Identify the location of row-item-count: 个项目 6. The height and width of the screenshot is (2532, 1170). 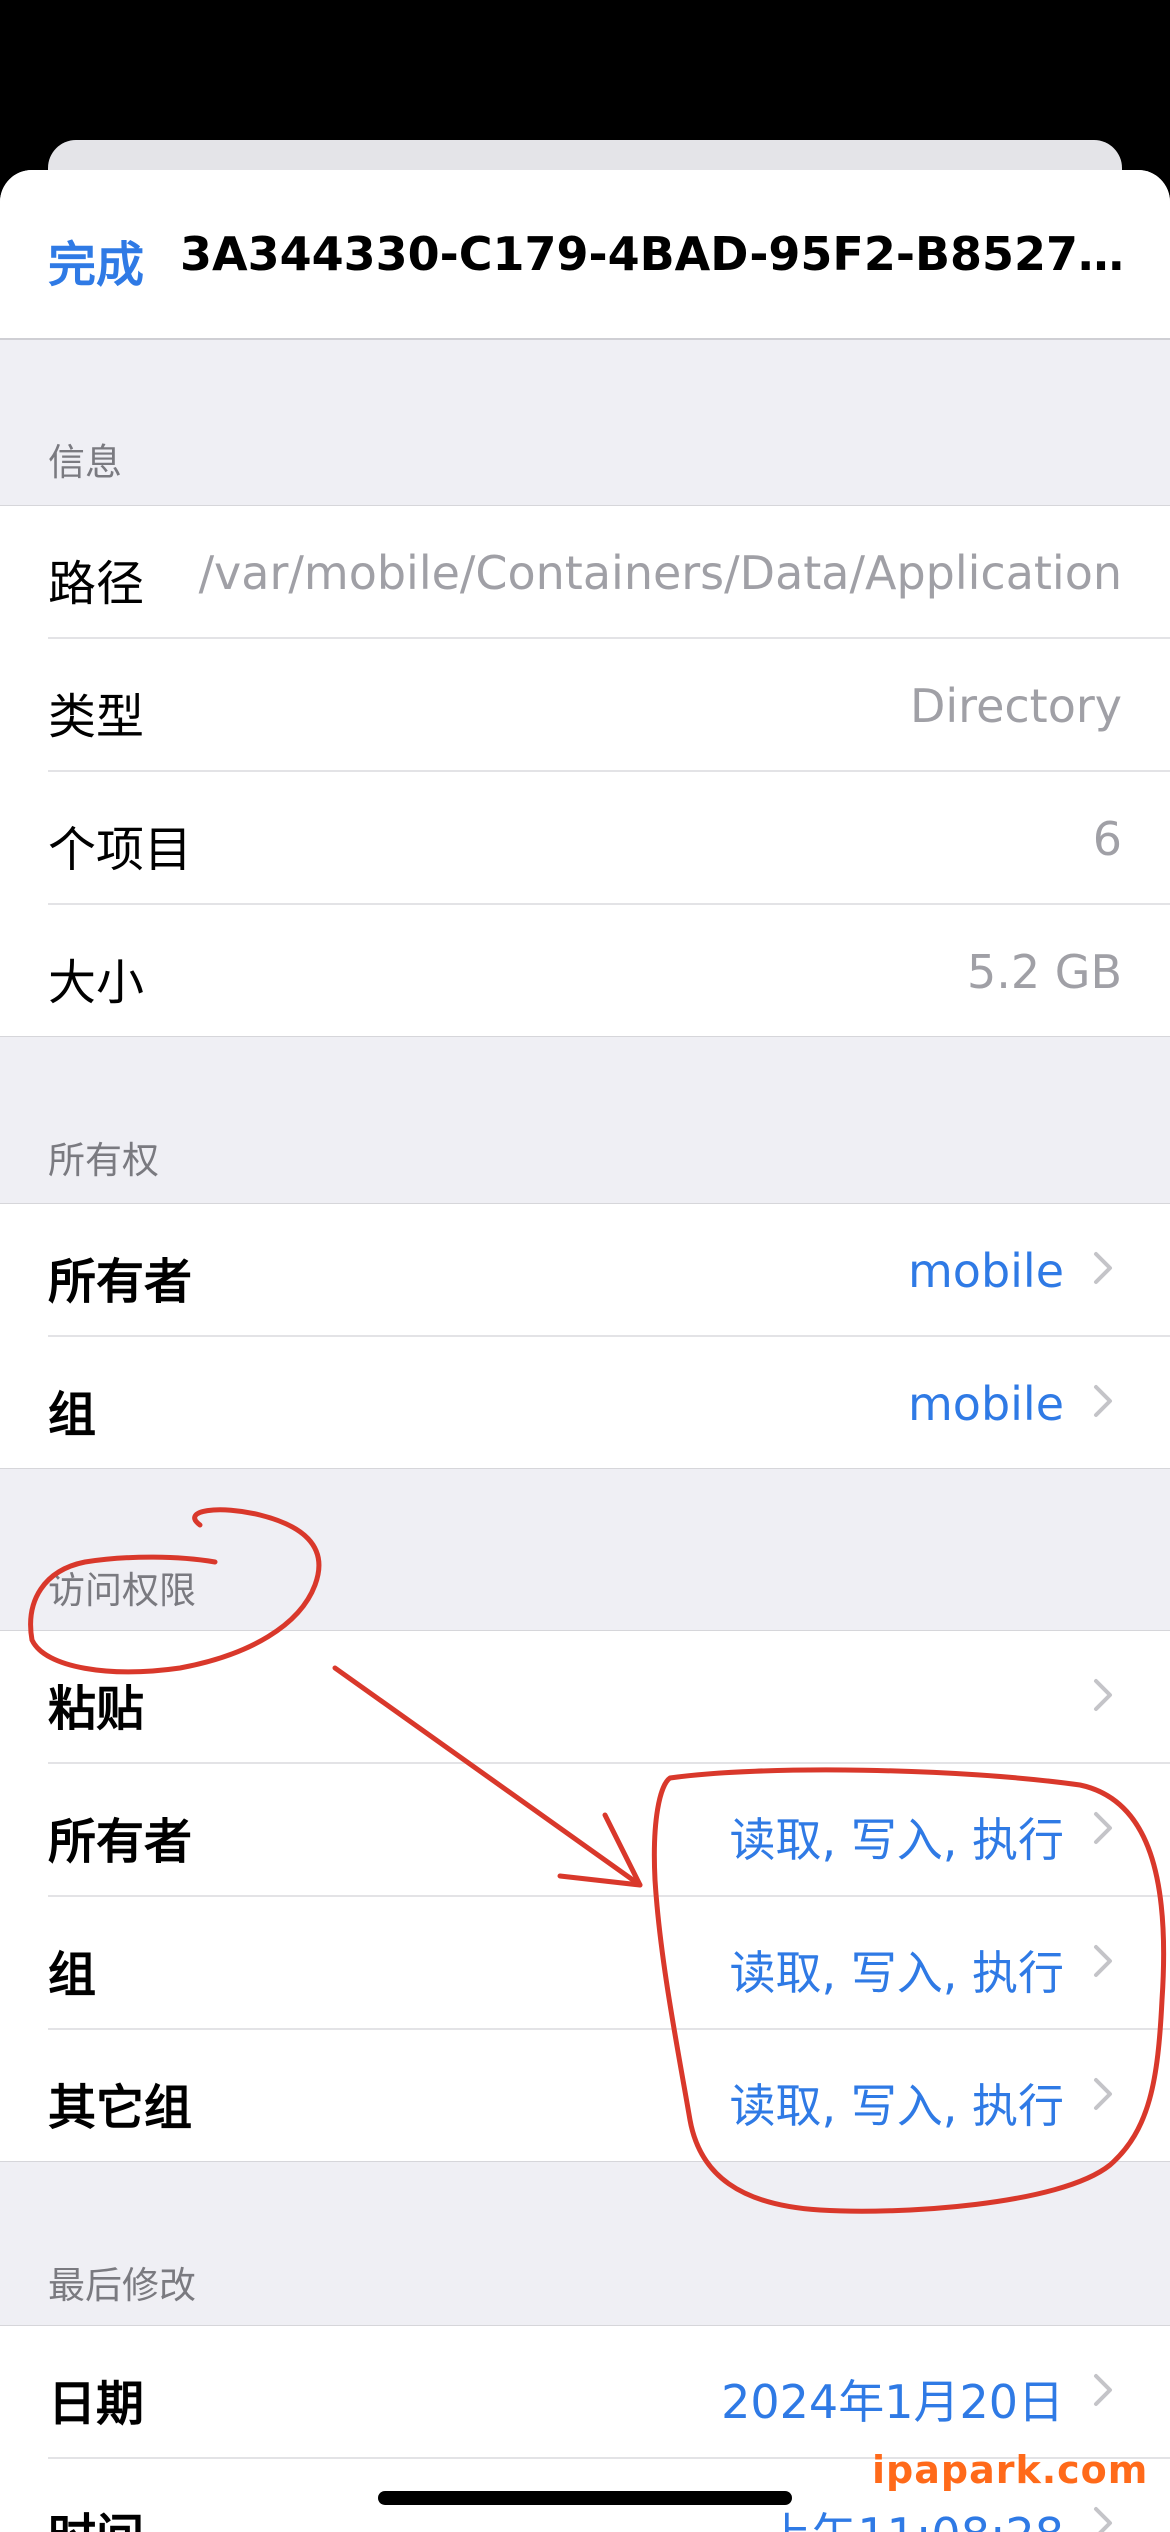
(609, 838).